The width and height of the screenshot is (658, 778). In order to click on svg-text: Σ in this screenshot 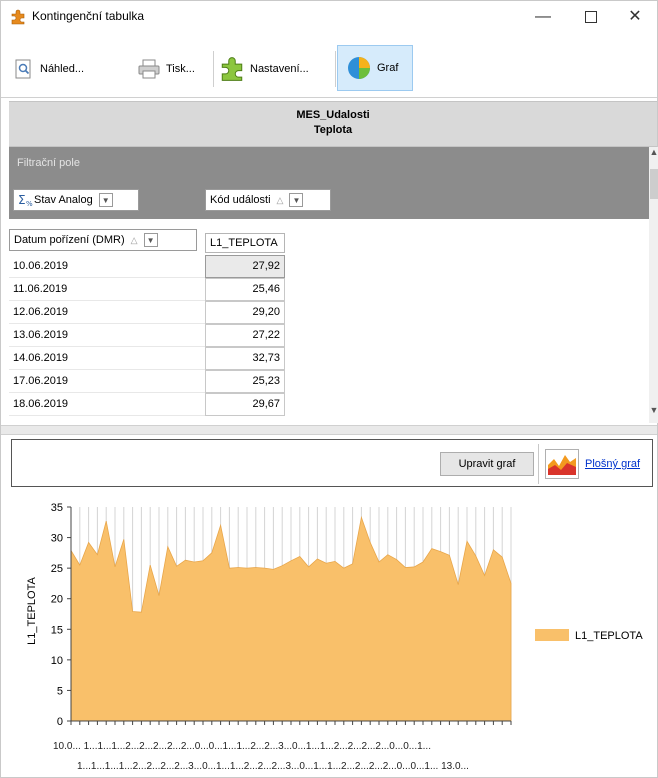, I will do `click(22, 200)`.